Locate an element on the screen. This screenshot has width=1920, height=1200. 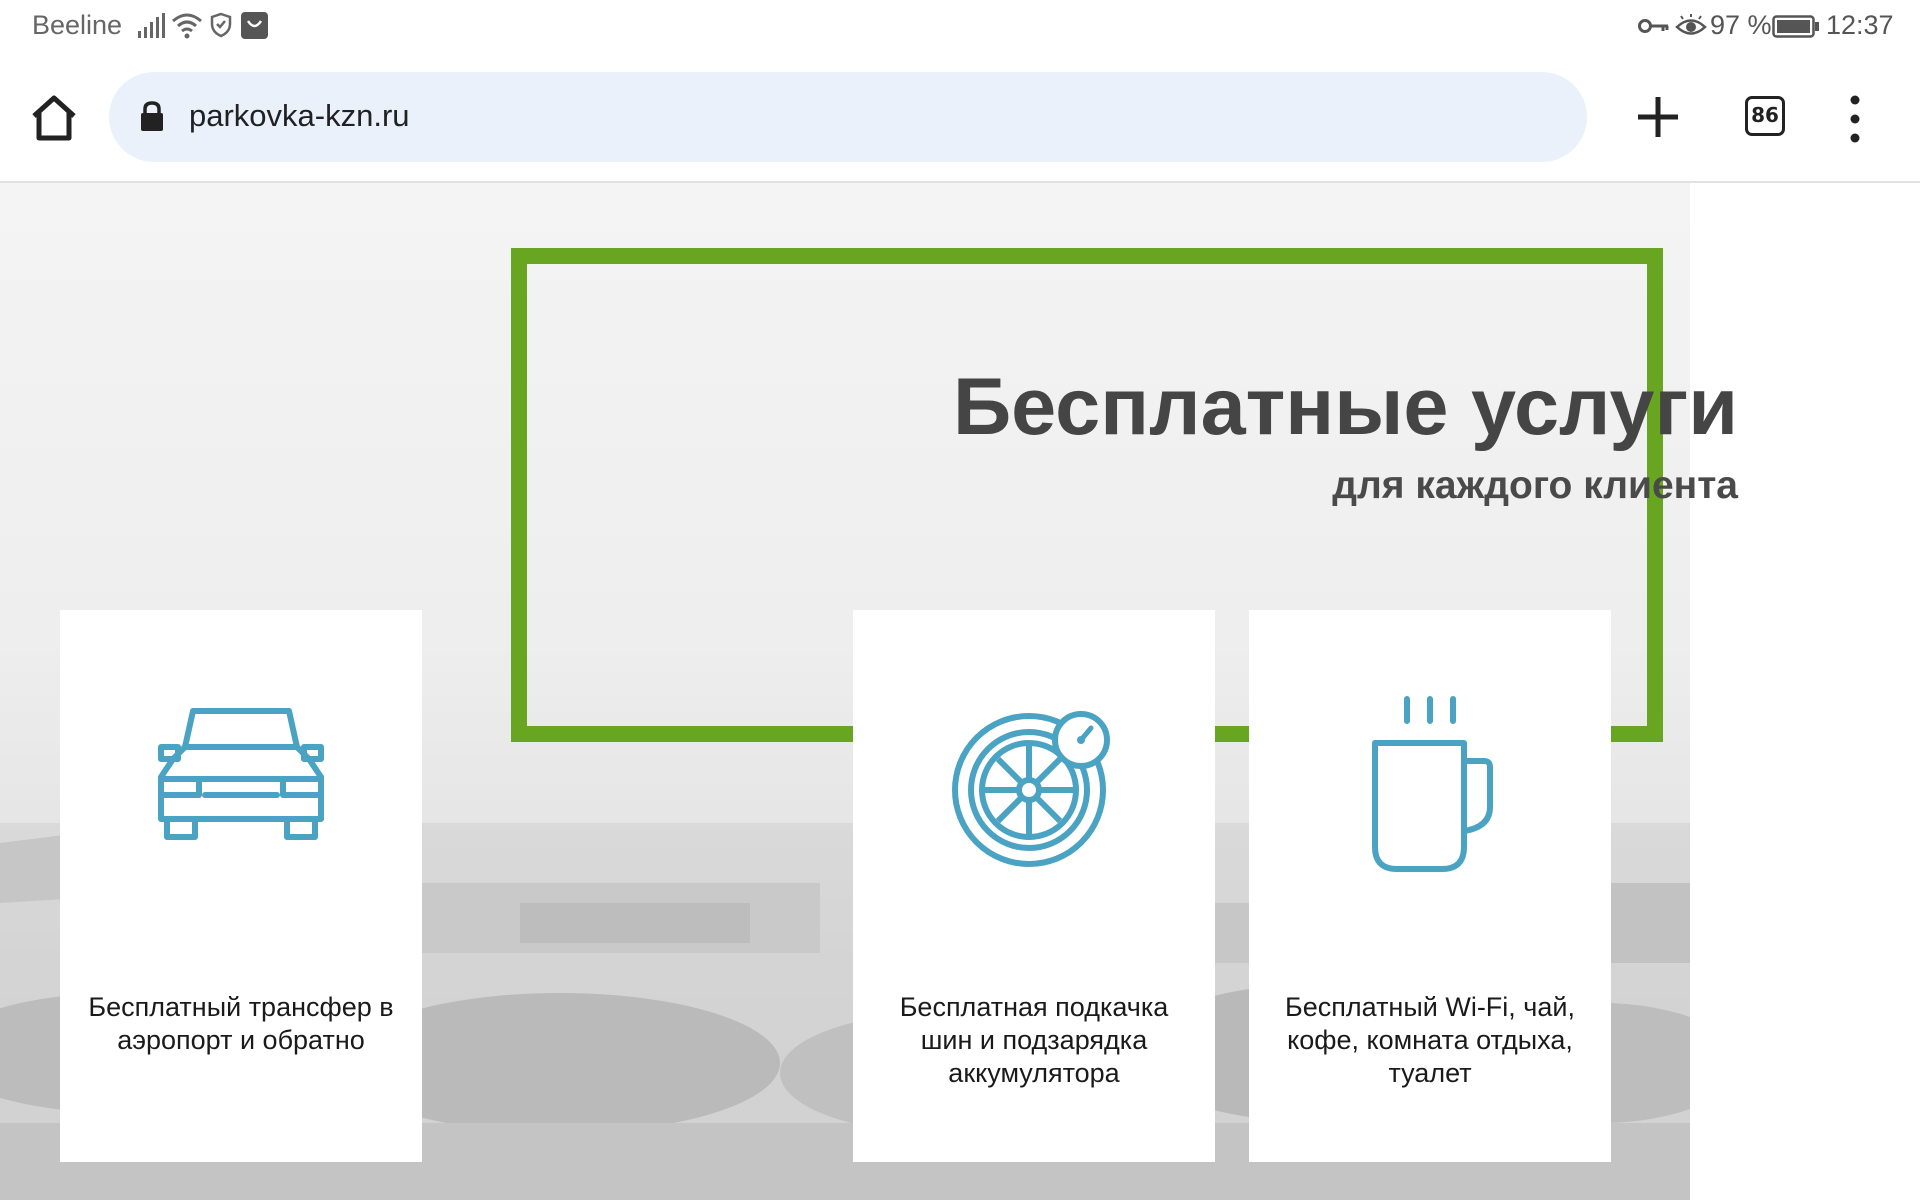
battery-percent: 97 % is located at coordinates (1741, 25).